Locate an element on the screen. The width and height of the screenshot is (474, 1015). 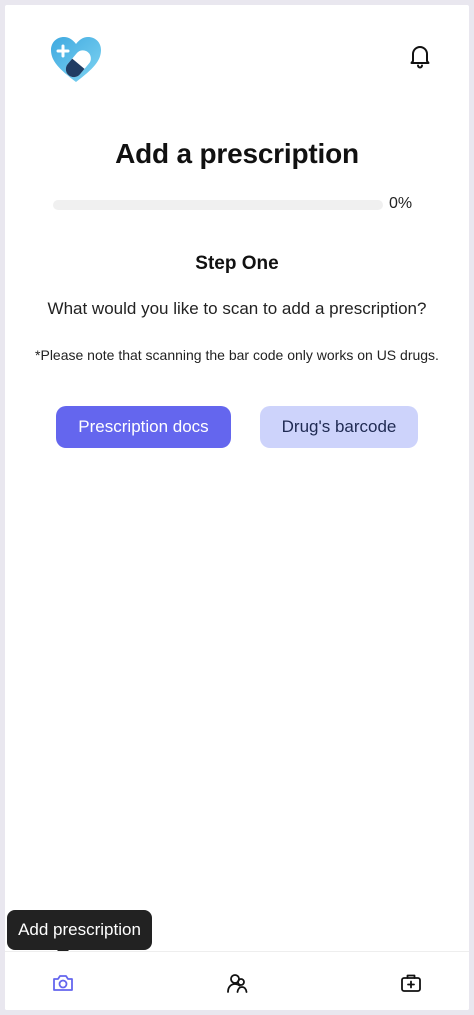
bottom-nav is located at coordinates (237, 980).